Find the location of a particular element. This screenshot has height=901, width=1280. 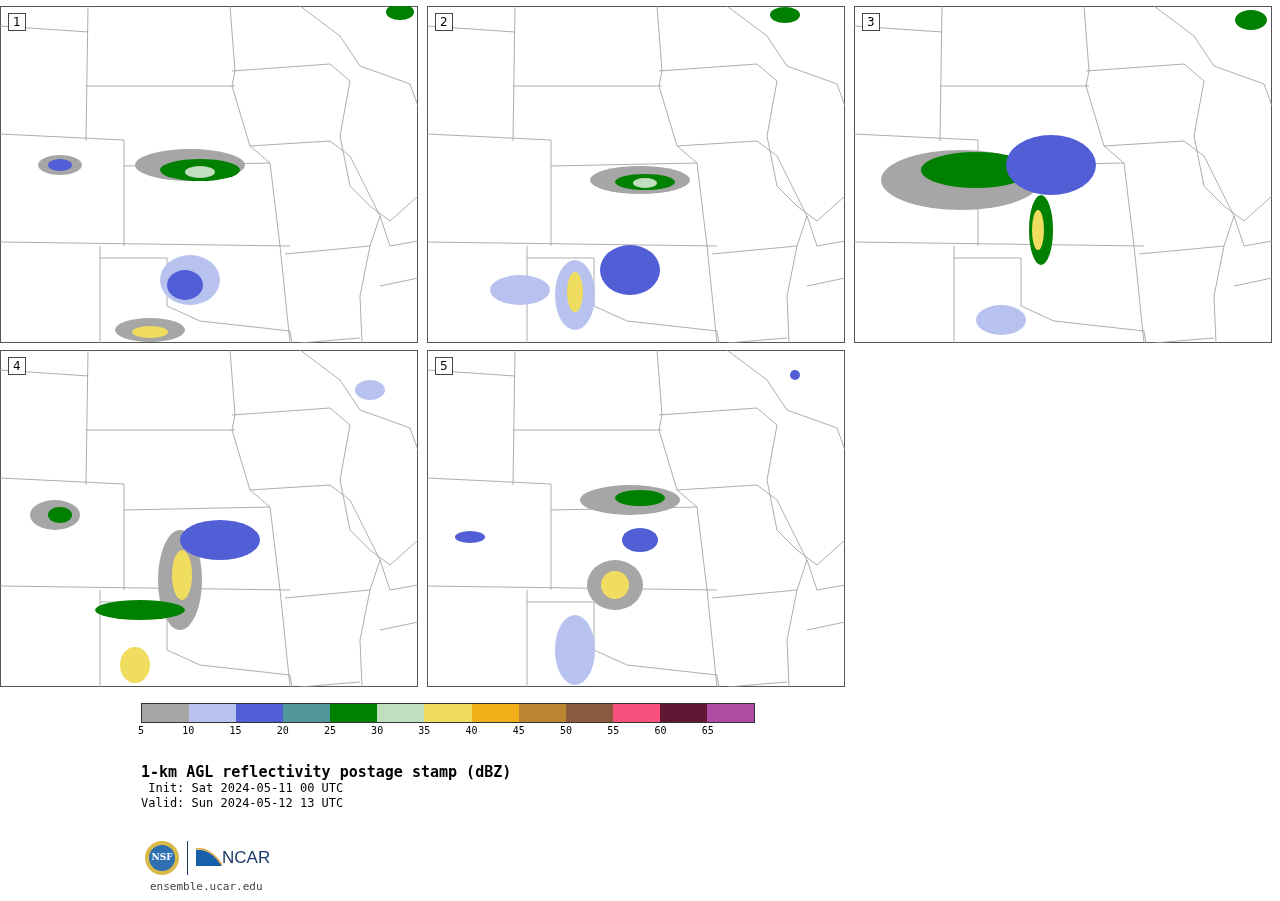

tick-label: 15 is located at coordinates (235, 731).